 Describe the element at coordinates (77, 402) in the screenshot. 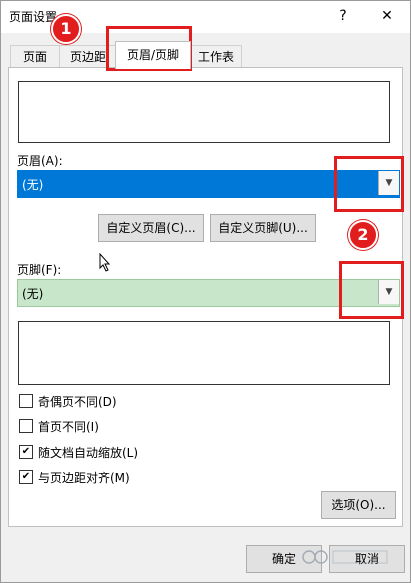

I see `checkbox-label: 奇偶页不同(D)` at that location.